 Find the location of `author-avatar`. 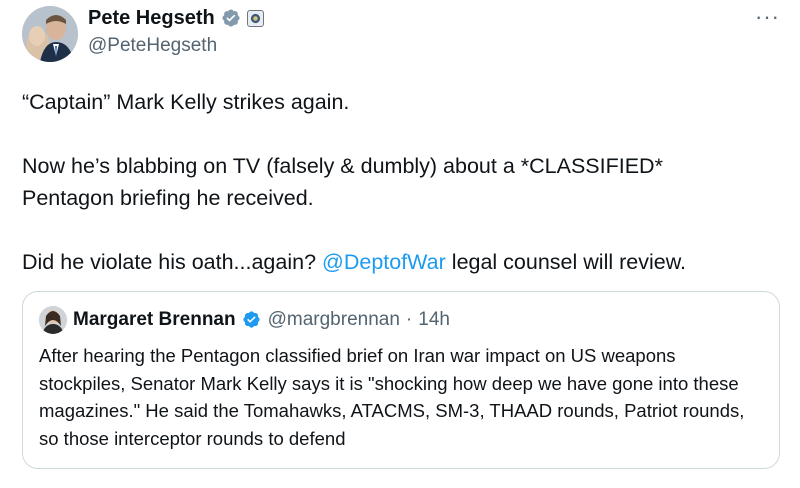

author-avatar is located at coordinates (50, 34).